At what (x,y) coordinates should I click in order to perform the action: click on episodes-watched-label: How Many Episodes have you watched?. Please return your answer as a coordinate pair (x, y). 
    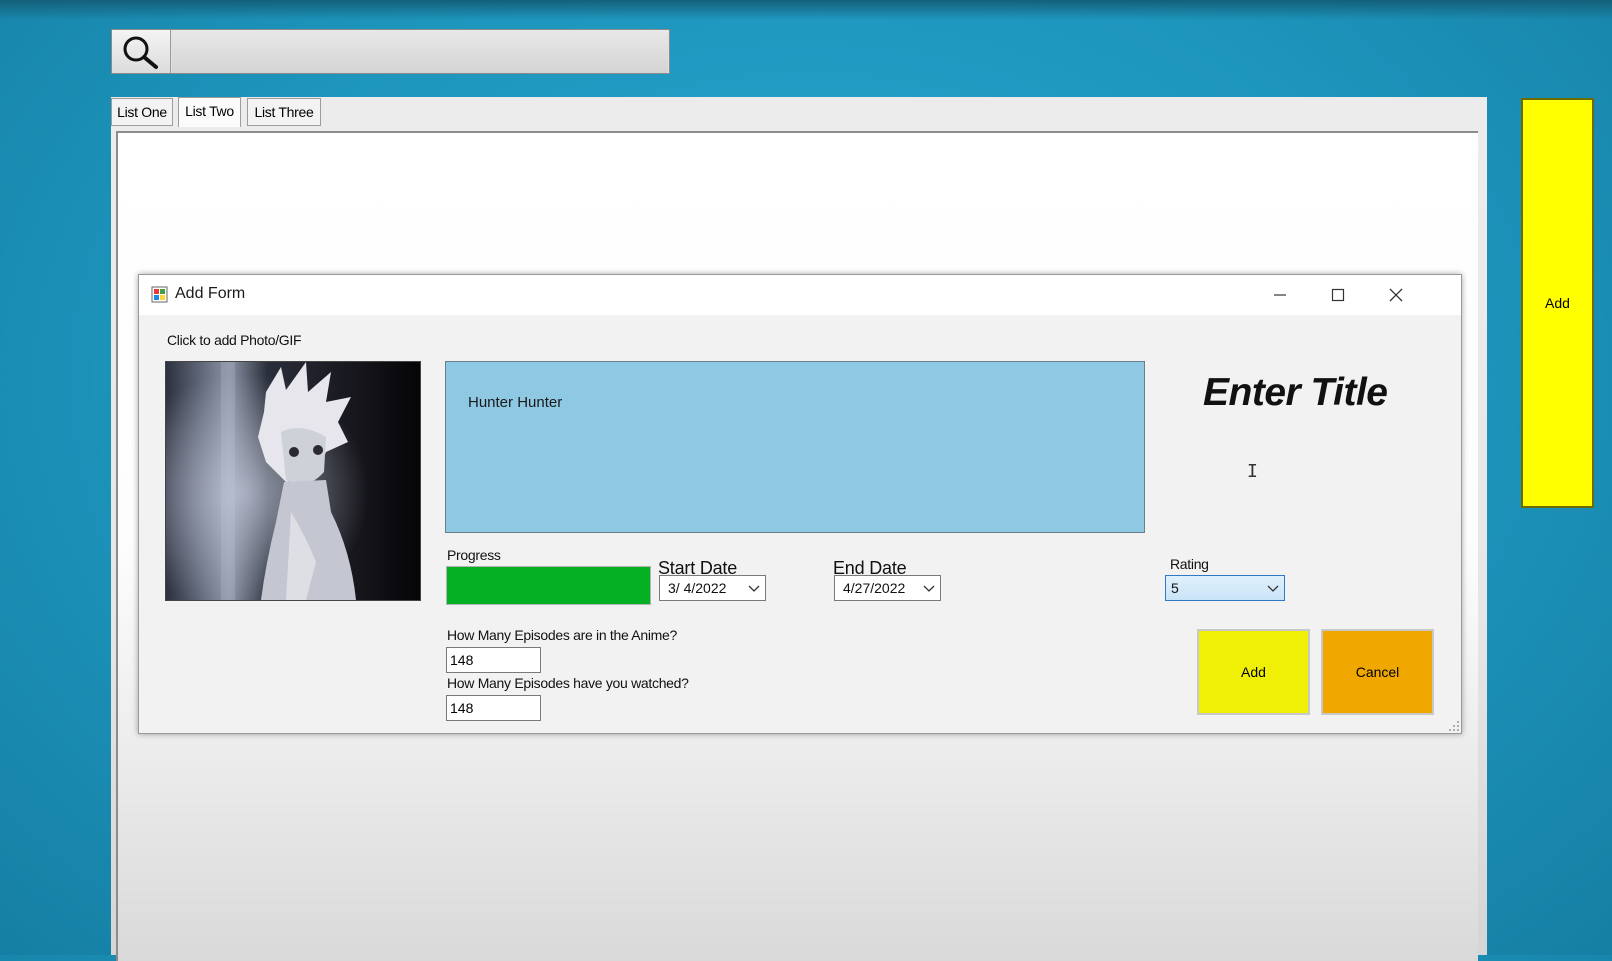
    Looking at the image, I should click on (568, 683).